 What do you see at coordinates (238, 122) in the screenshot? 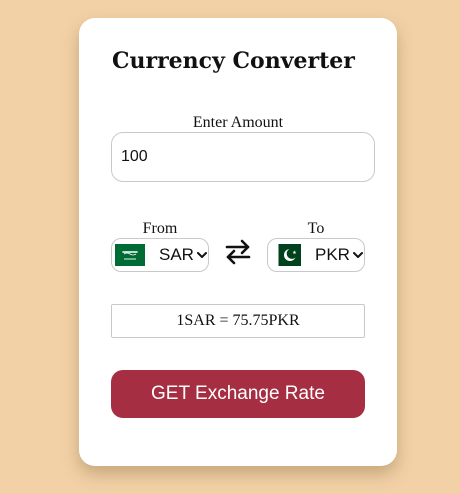
I see `amount-label: Enter Amount` at bounding box center [238, 122].